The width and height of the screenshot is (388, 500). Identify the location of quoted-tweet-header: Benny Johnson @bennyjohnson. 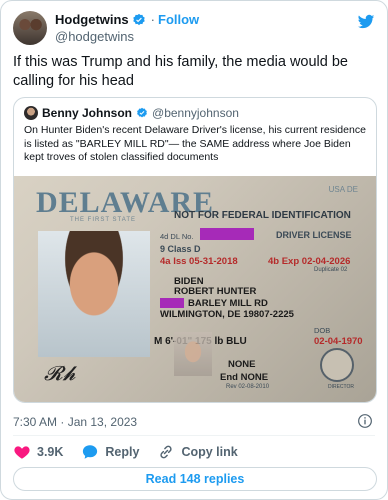
(131, 113).